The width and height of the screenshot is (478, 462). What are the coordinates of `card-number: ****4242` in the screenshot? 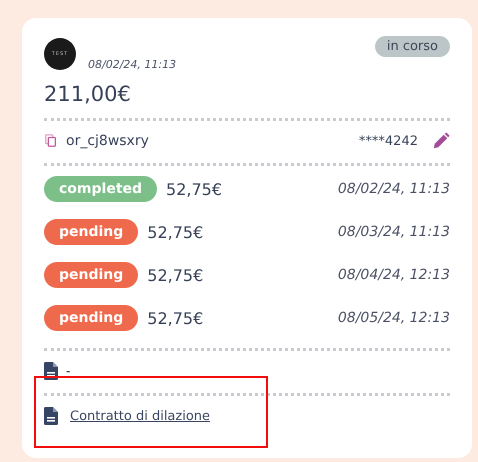 It's located at (388, 141).